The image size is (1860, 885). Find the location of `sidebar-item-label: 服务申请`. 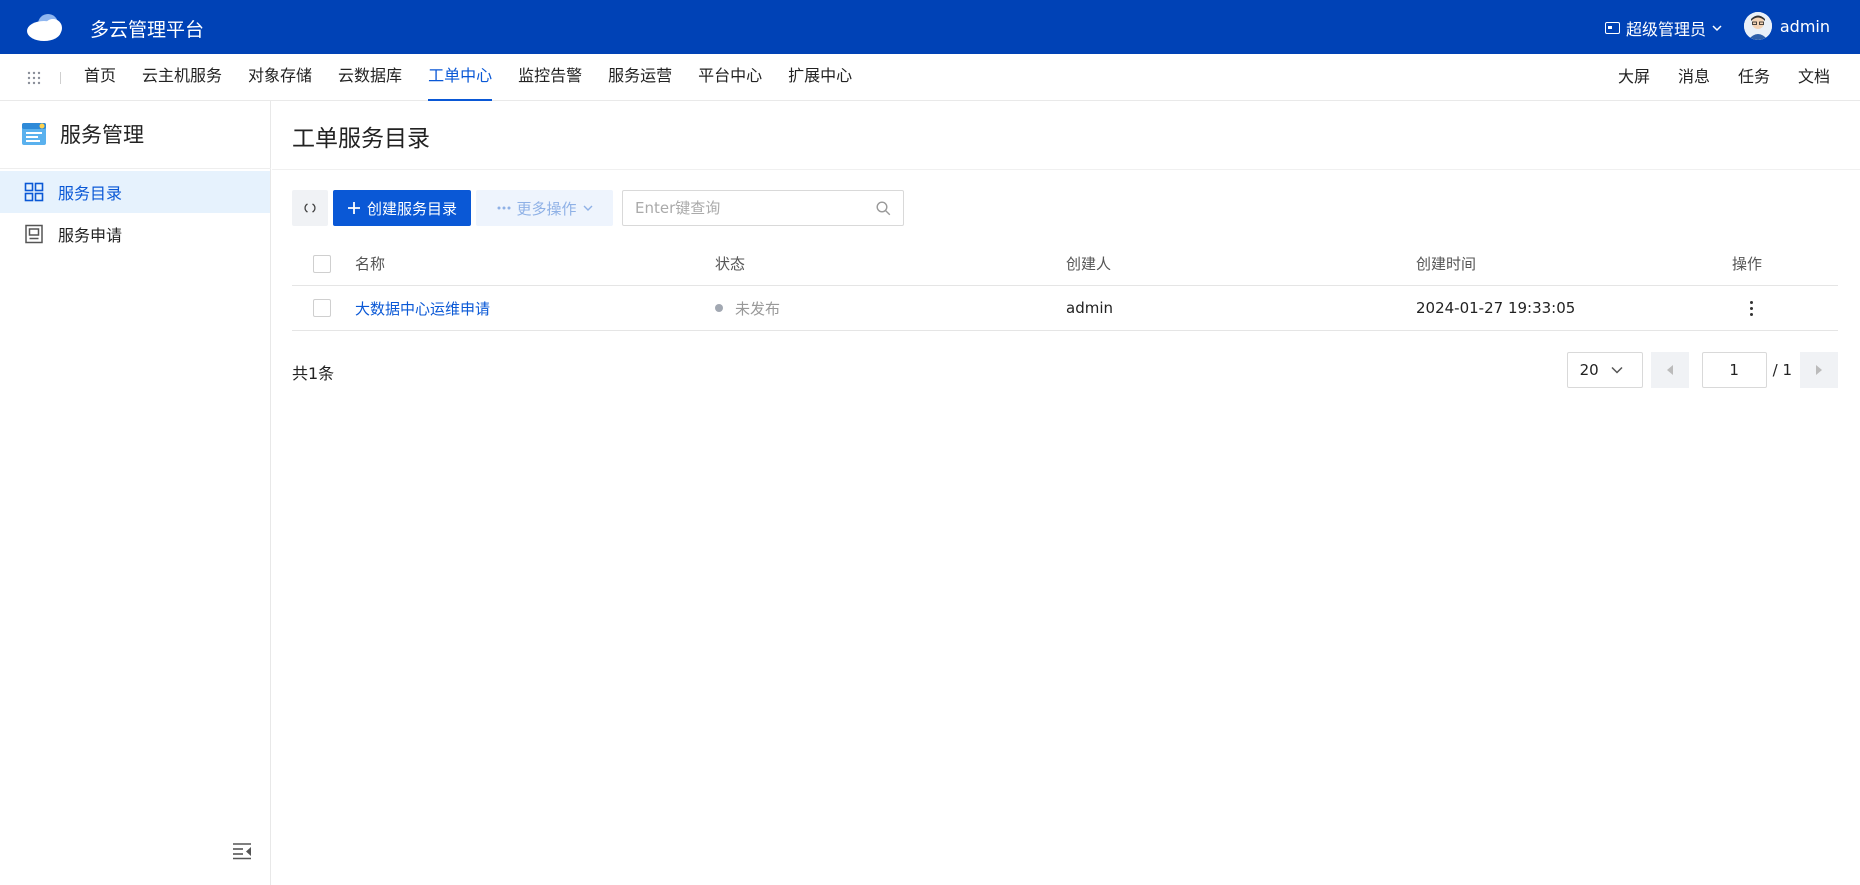

sidebar-item-label: 服务申请 is located at coordinates (90, 235).